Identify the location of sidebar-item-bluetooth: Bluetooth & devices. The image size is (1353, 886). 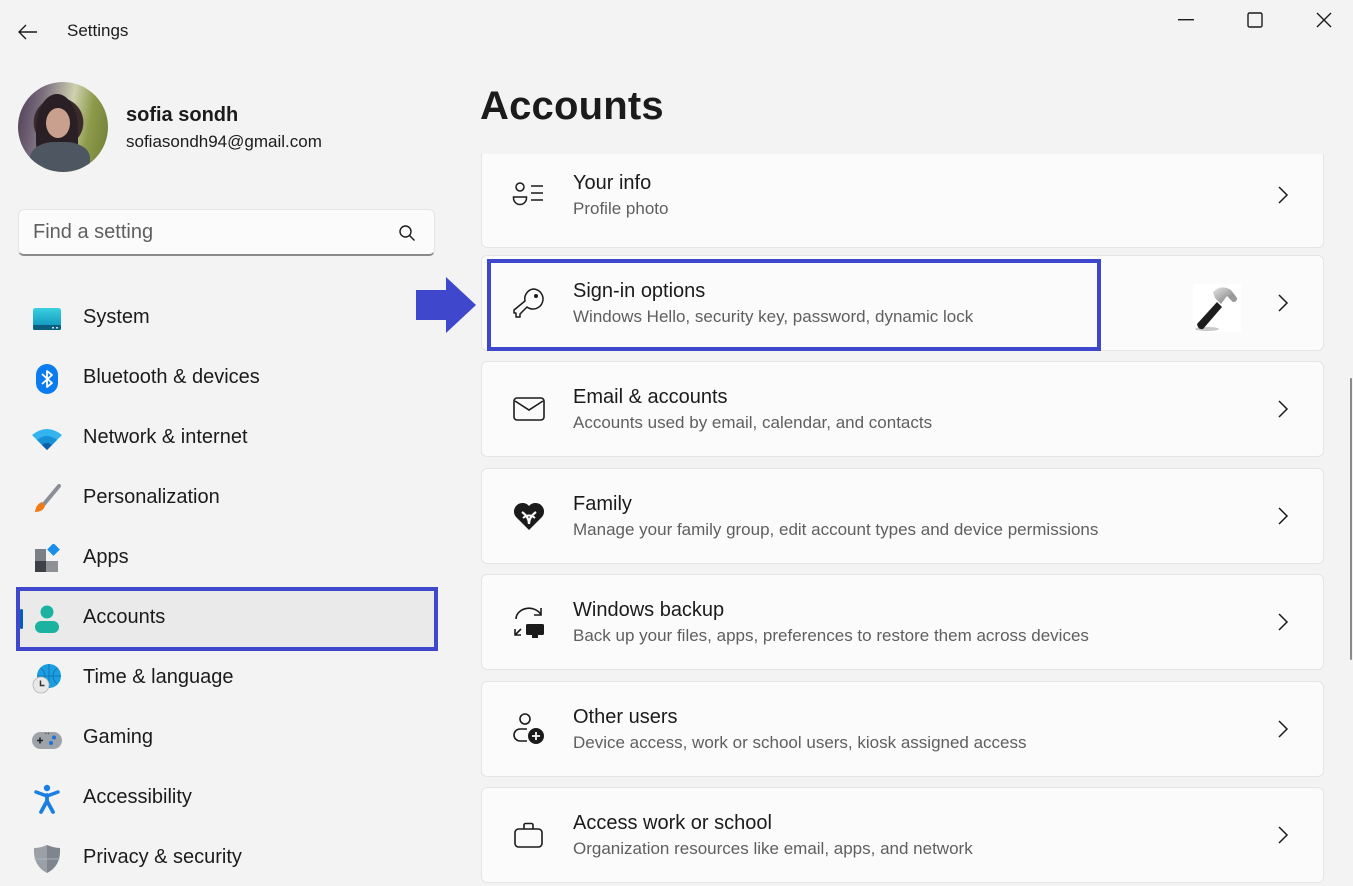
(227, 379).